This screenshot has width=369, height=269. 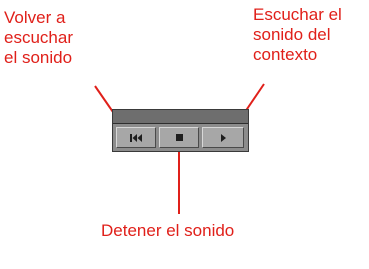 I want to click on player-title-bar, so click(x=180, y=117).